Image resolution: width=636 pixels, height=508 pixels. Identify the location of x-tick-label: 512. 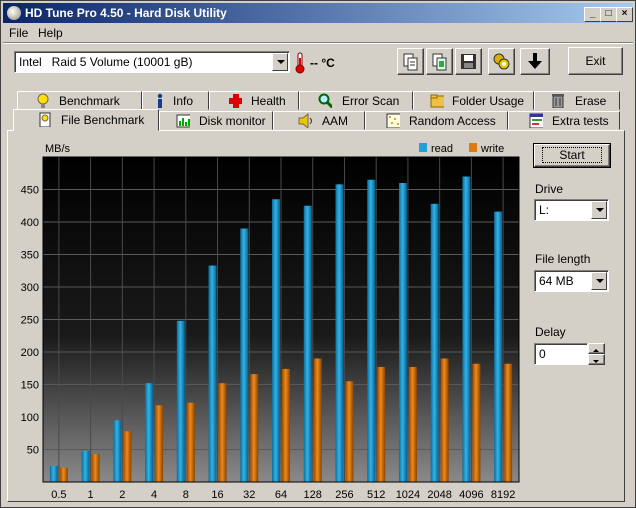
(376, 495).